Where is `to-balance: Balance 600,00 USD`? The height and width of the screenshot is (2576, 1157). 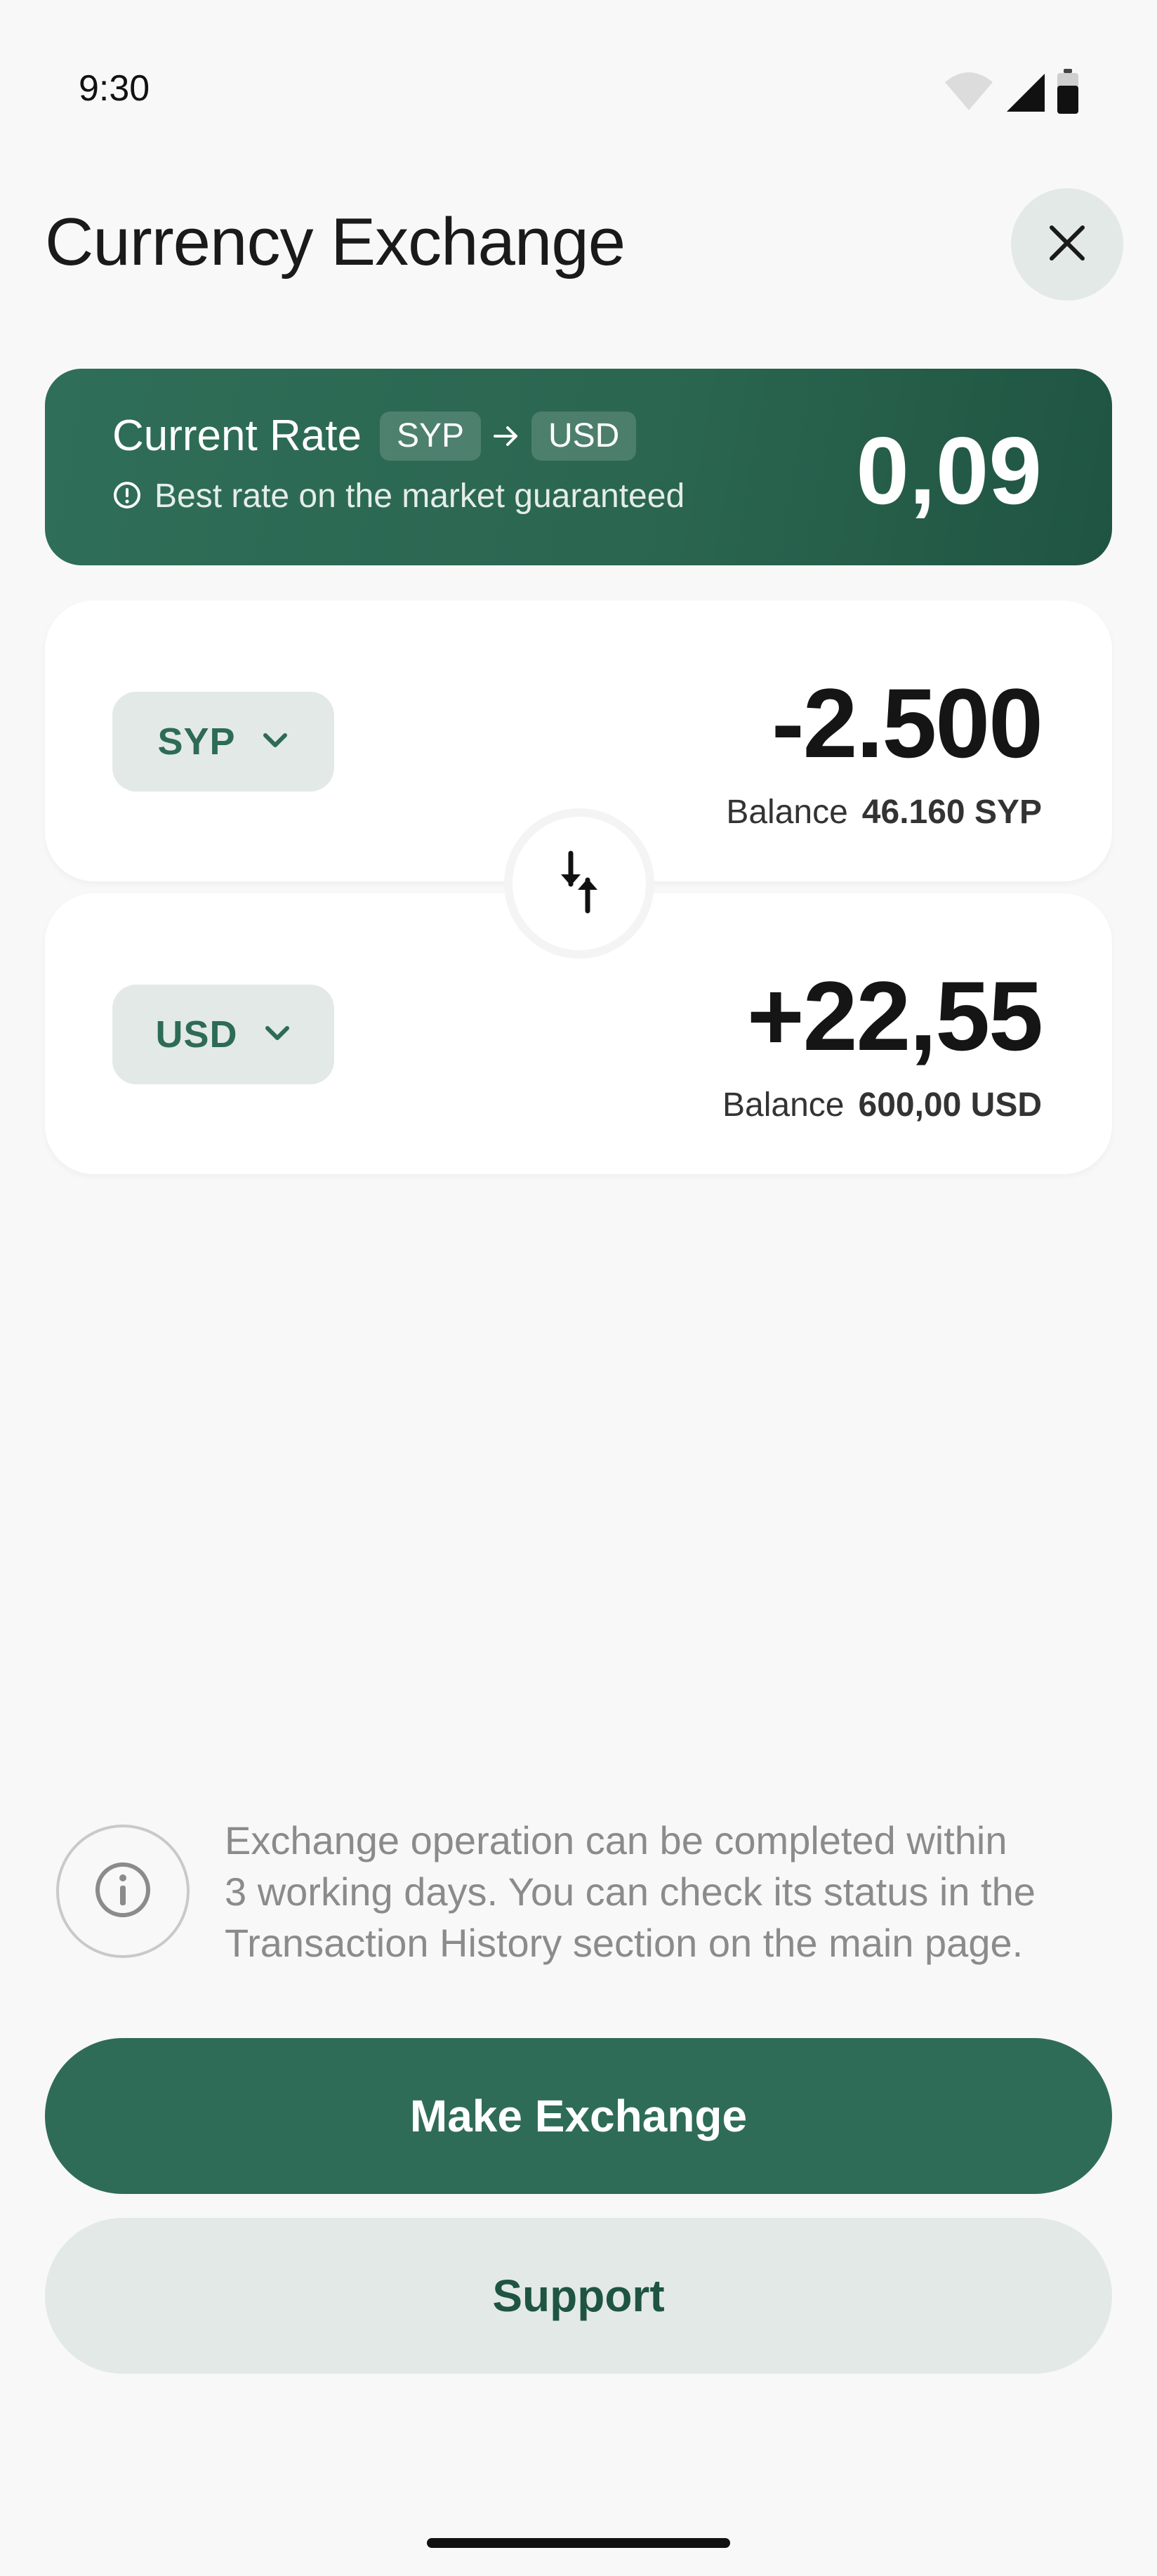
to-balance: Balance 600,00 USD is located at coordinates (882, 1105).